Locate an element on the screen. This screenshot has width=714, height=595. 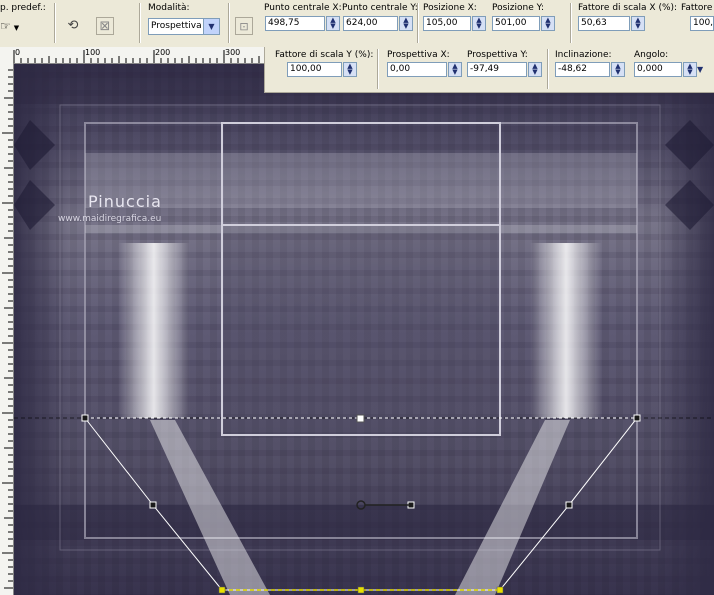
vertical-ruler is located at coordinates (7, 329).